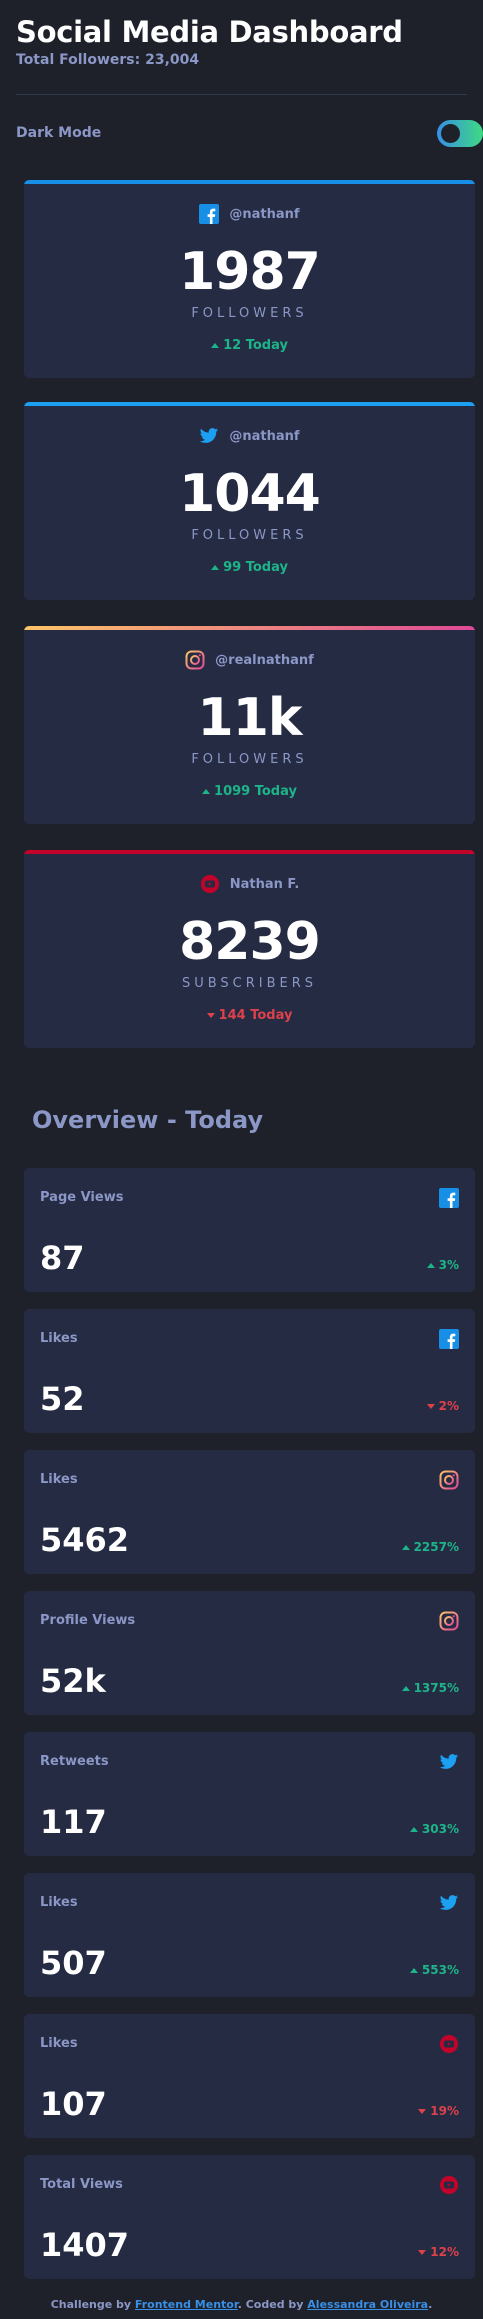 The width and height of the screenshot is (483, 2319). Describe the element at coordinates (209, 32) in the screenshot. I see `page-title: Social Media Dashboard` at that location.